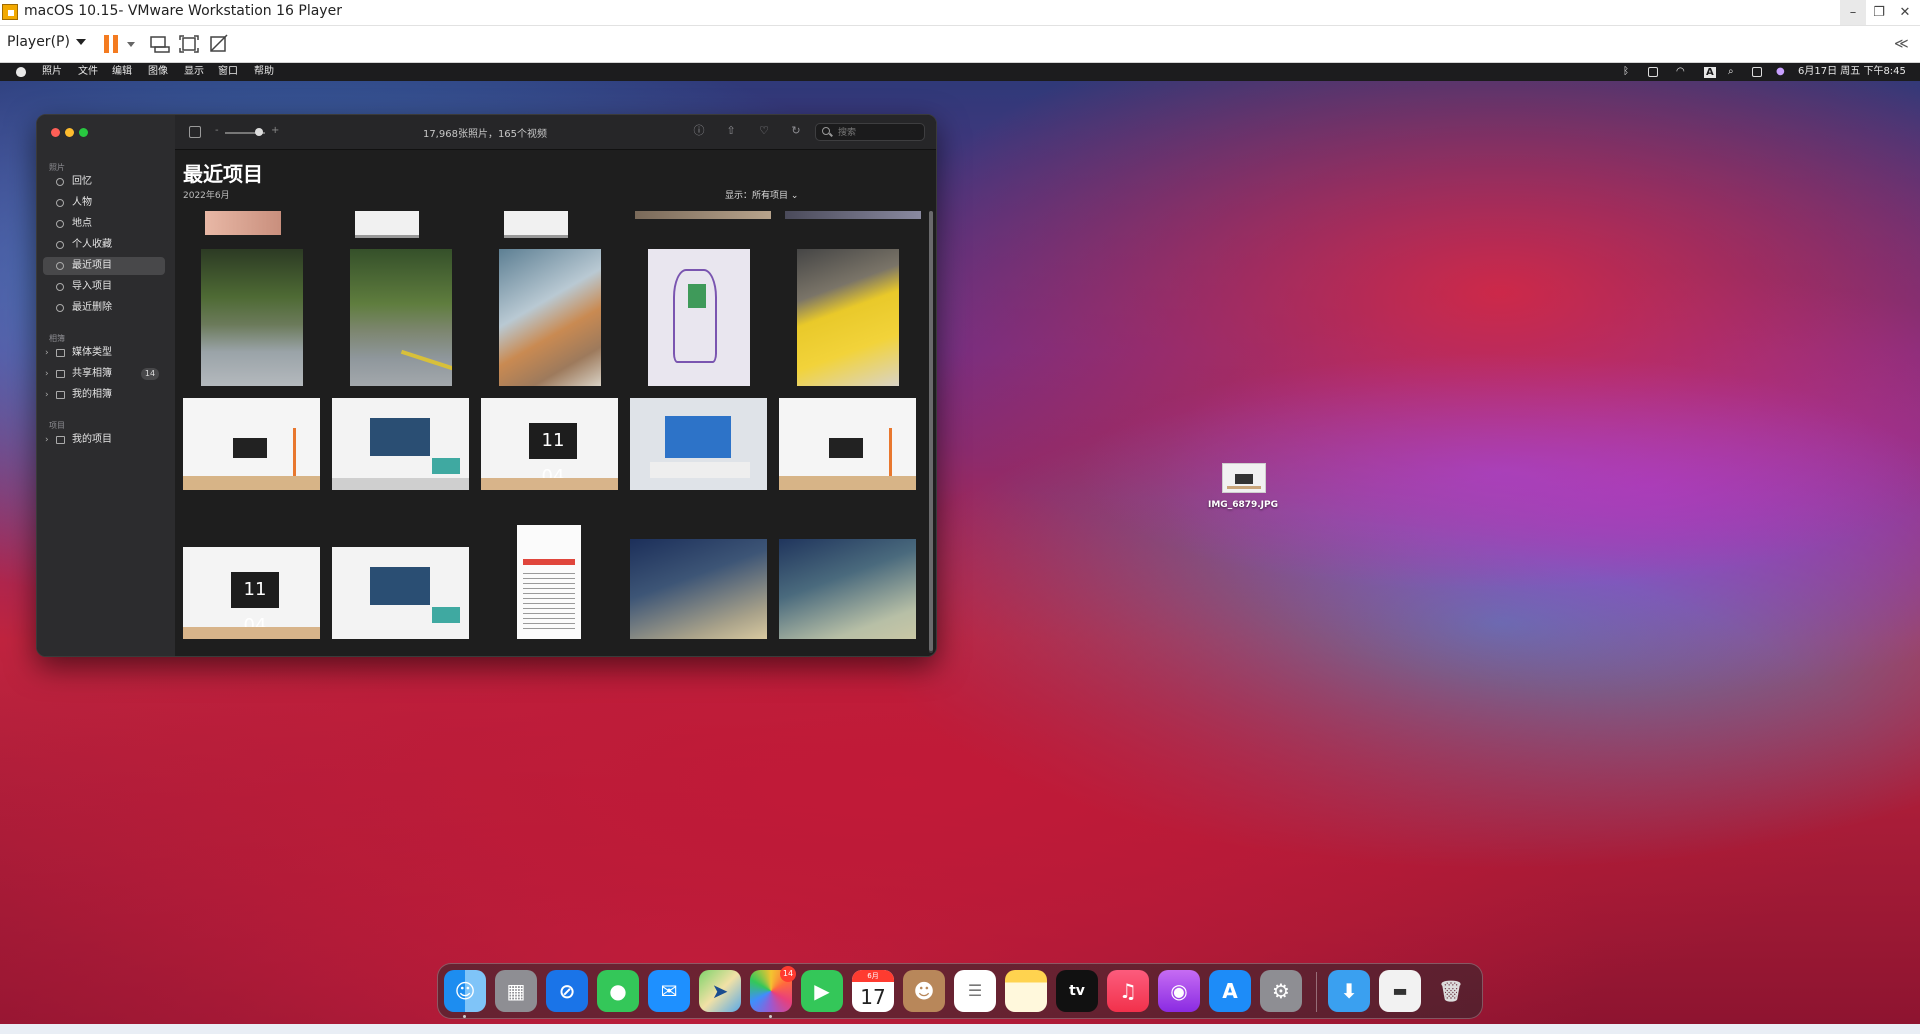 The width and height of the screenshot is (1920, 1034). I want to click on menu-image: 图像, so click(158, 72).